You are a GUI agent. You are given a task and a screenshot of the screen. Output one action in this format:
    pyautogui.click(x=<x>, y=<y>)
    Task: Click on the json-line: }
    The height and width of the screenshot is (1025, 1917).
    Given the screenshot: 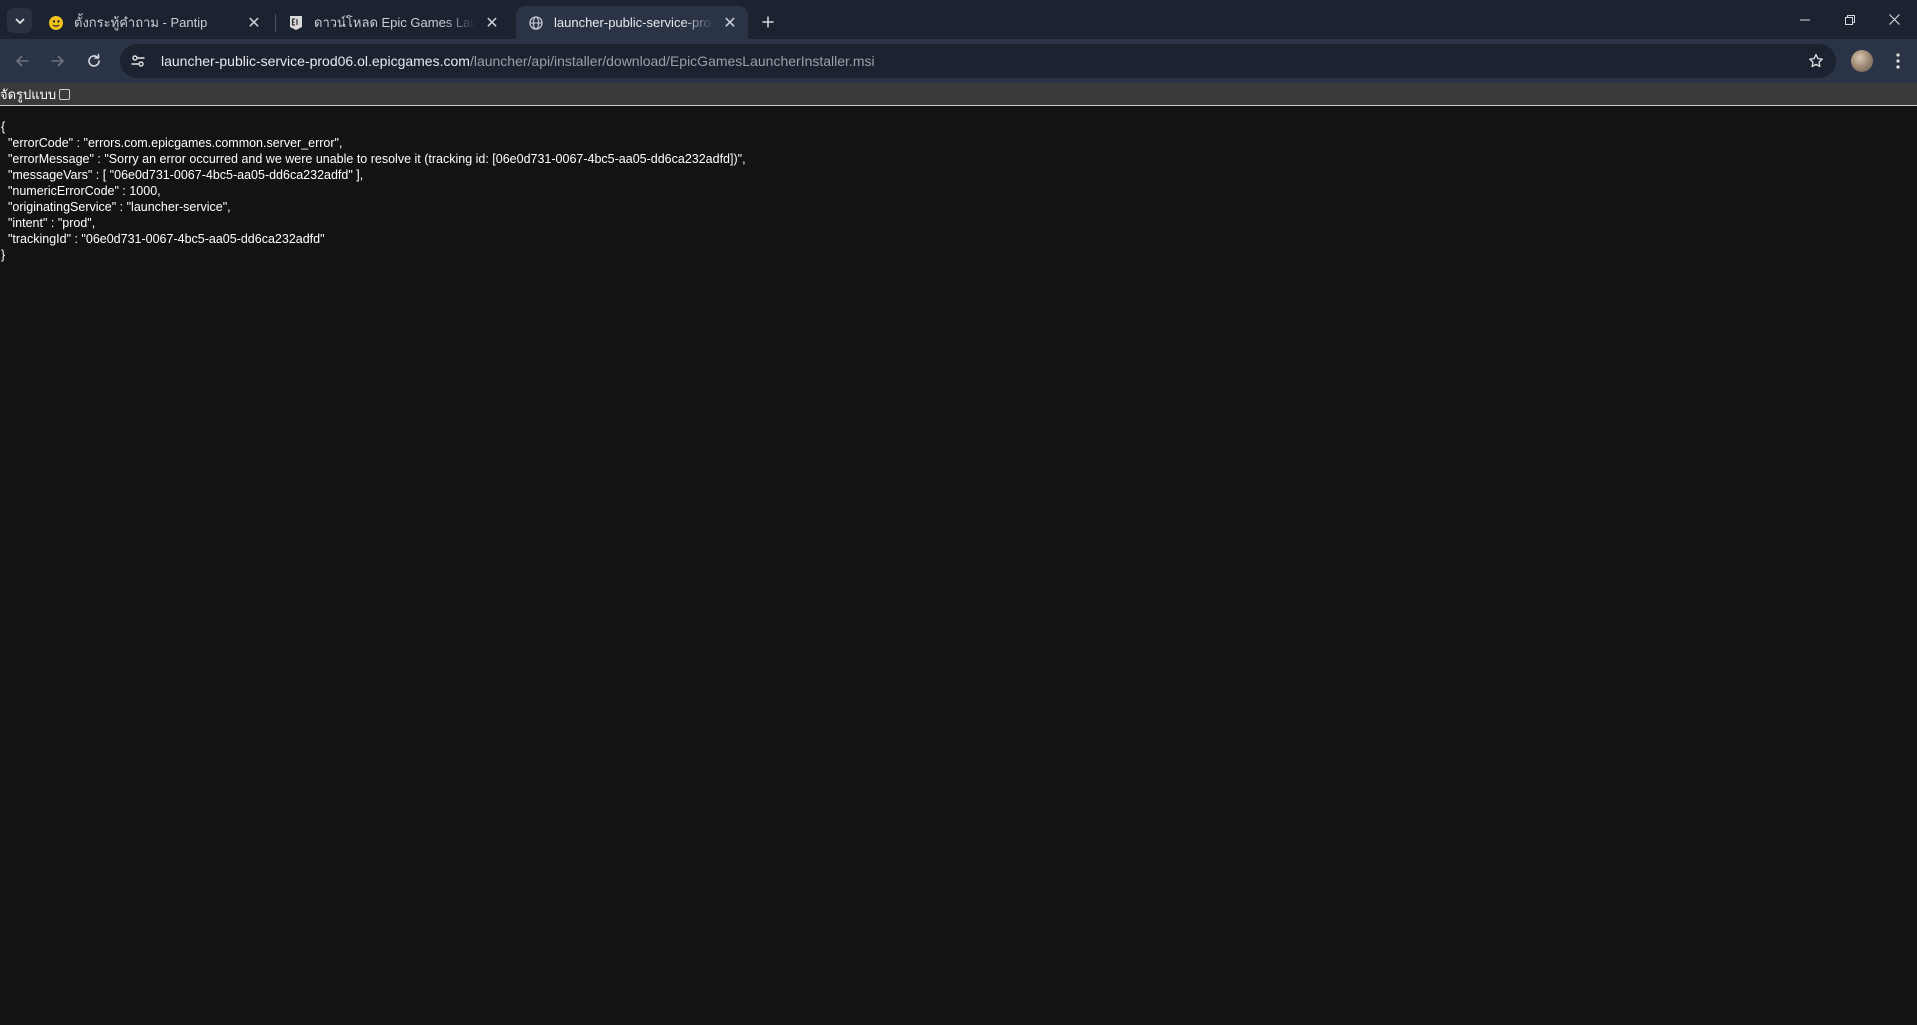 What is the action you would take?
    pyautogui.click(x=3, y=255)
    